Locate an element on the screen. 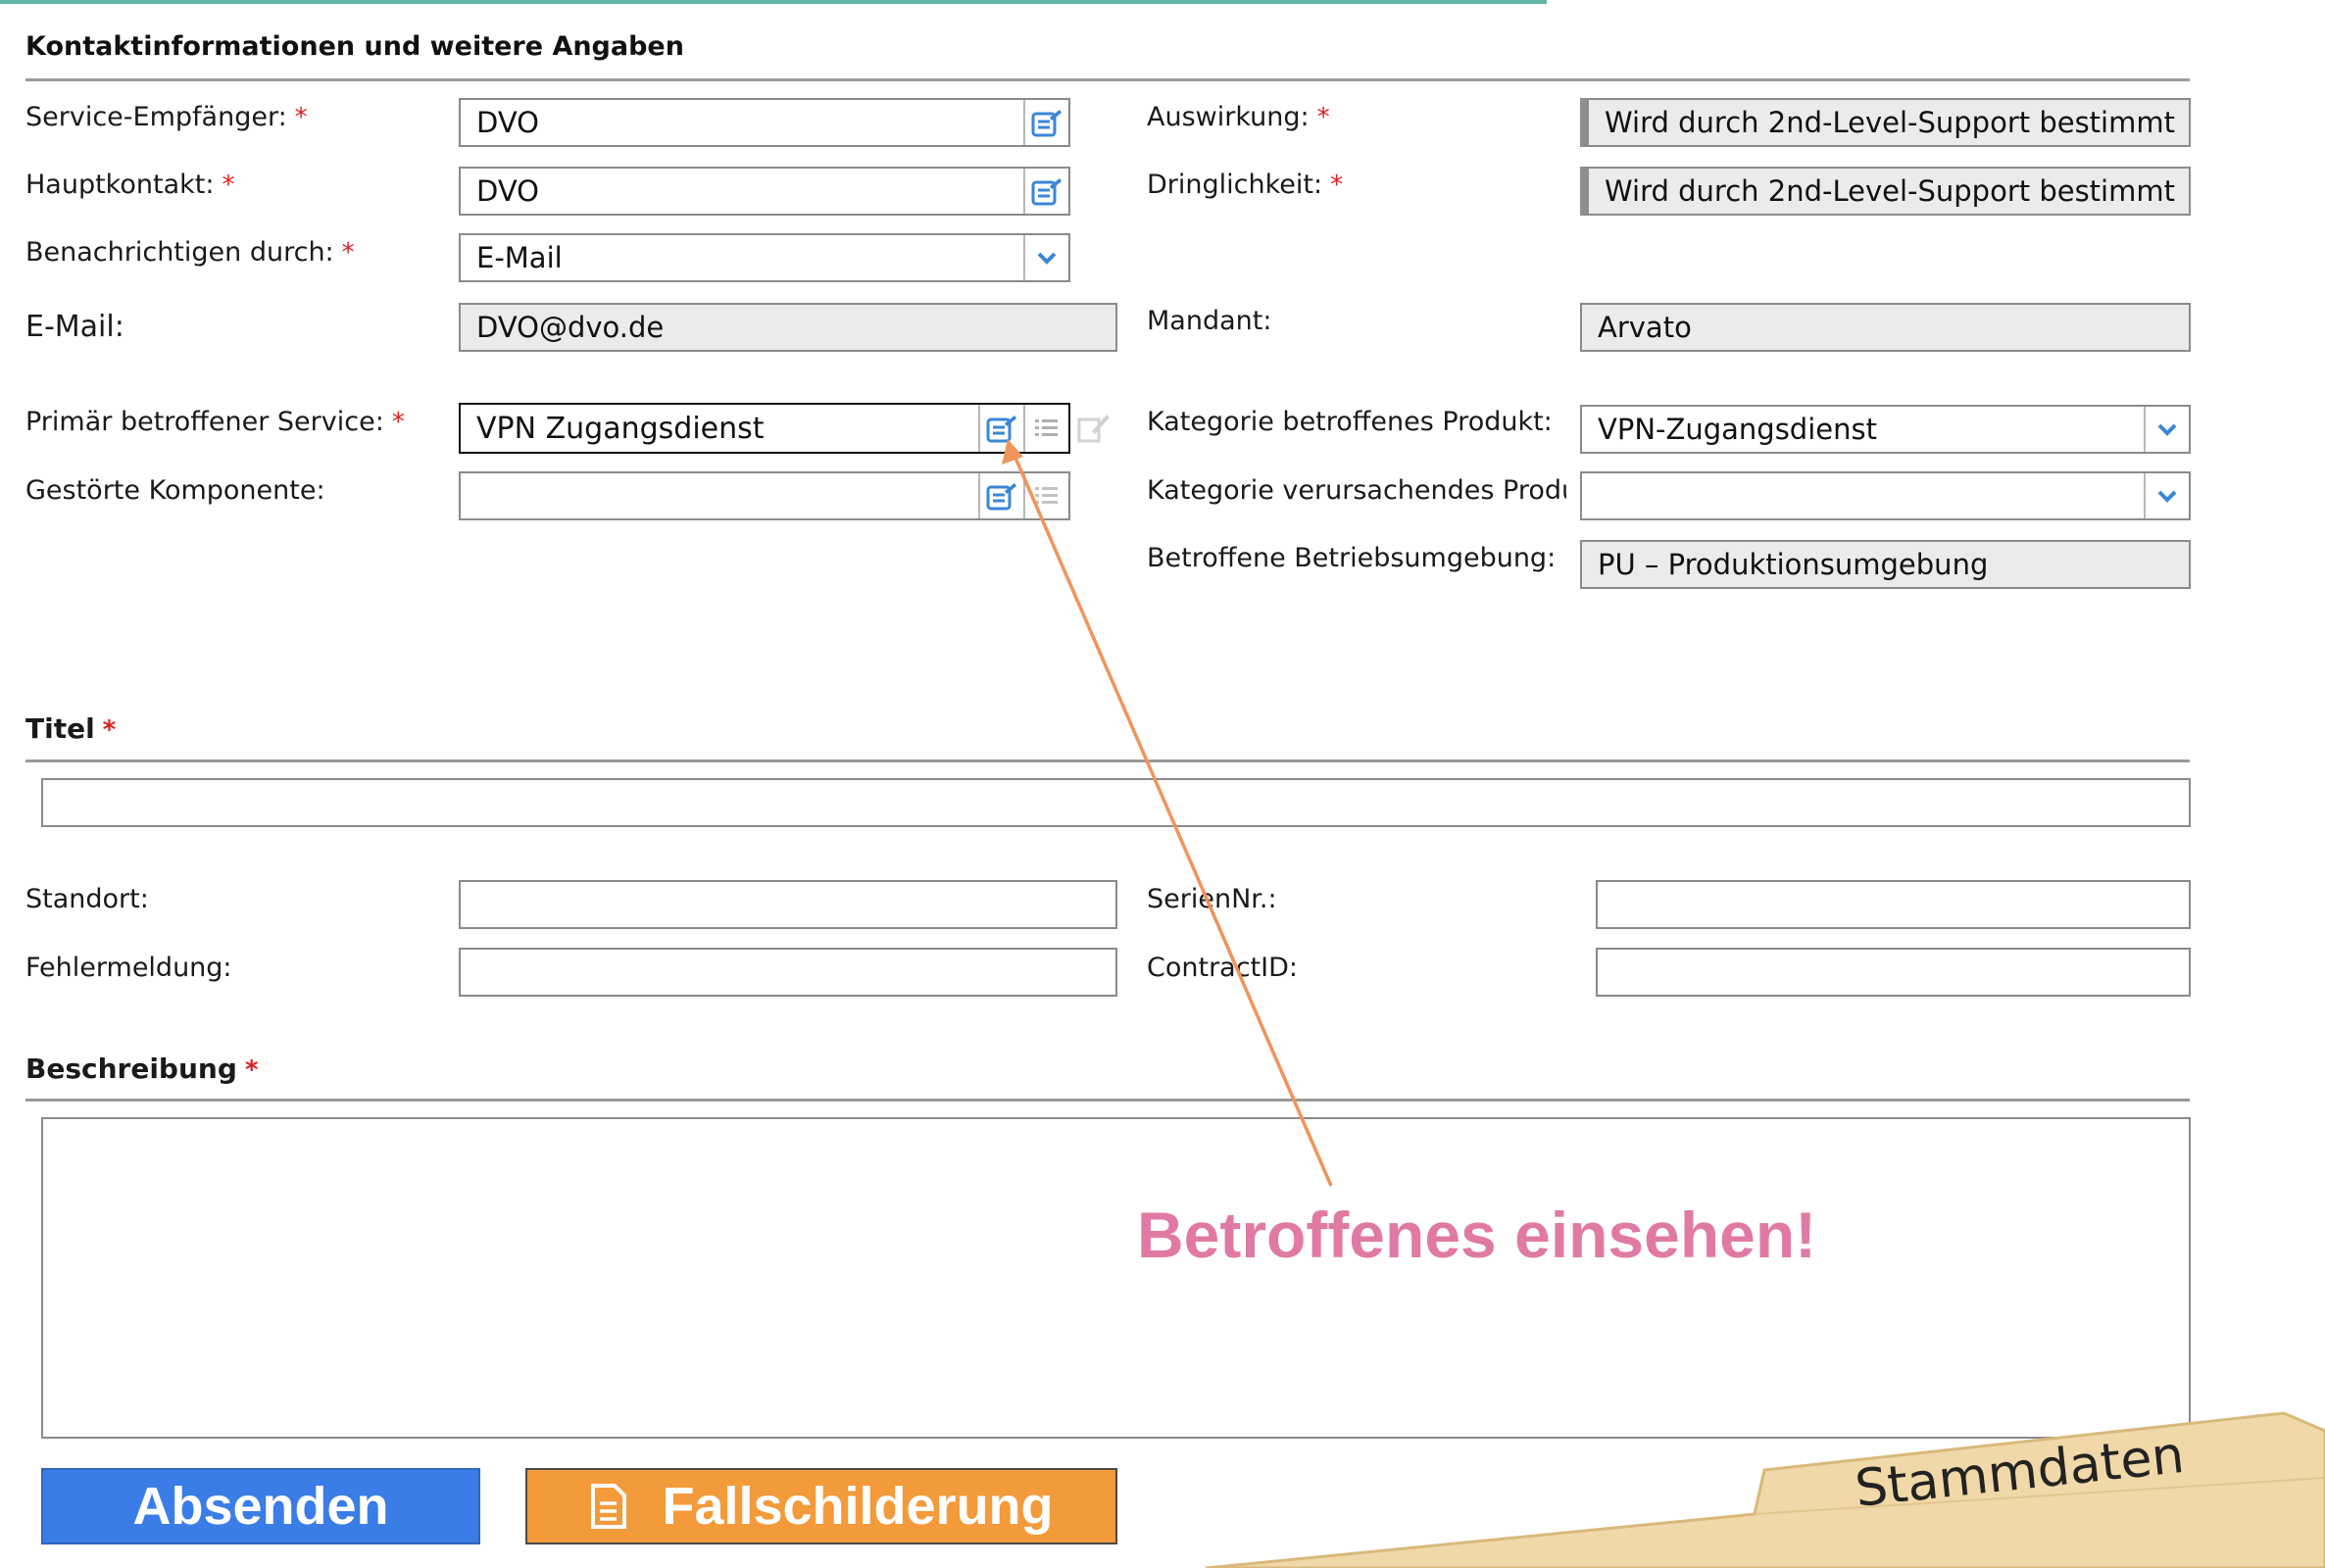 This screenshot has height=1568, width=2325. kategorie-betroffen-value: VPN-Zugangsdienst is located at coordinates (1737, 429).